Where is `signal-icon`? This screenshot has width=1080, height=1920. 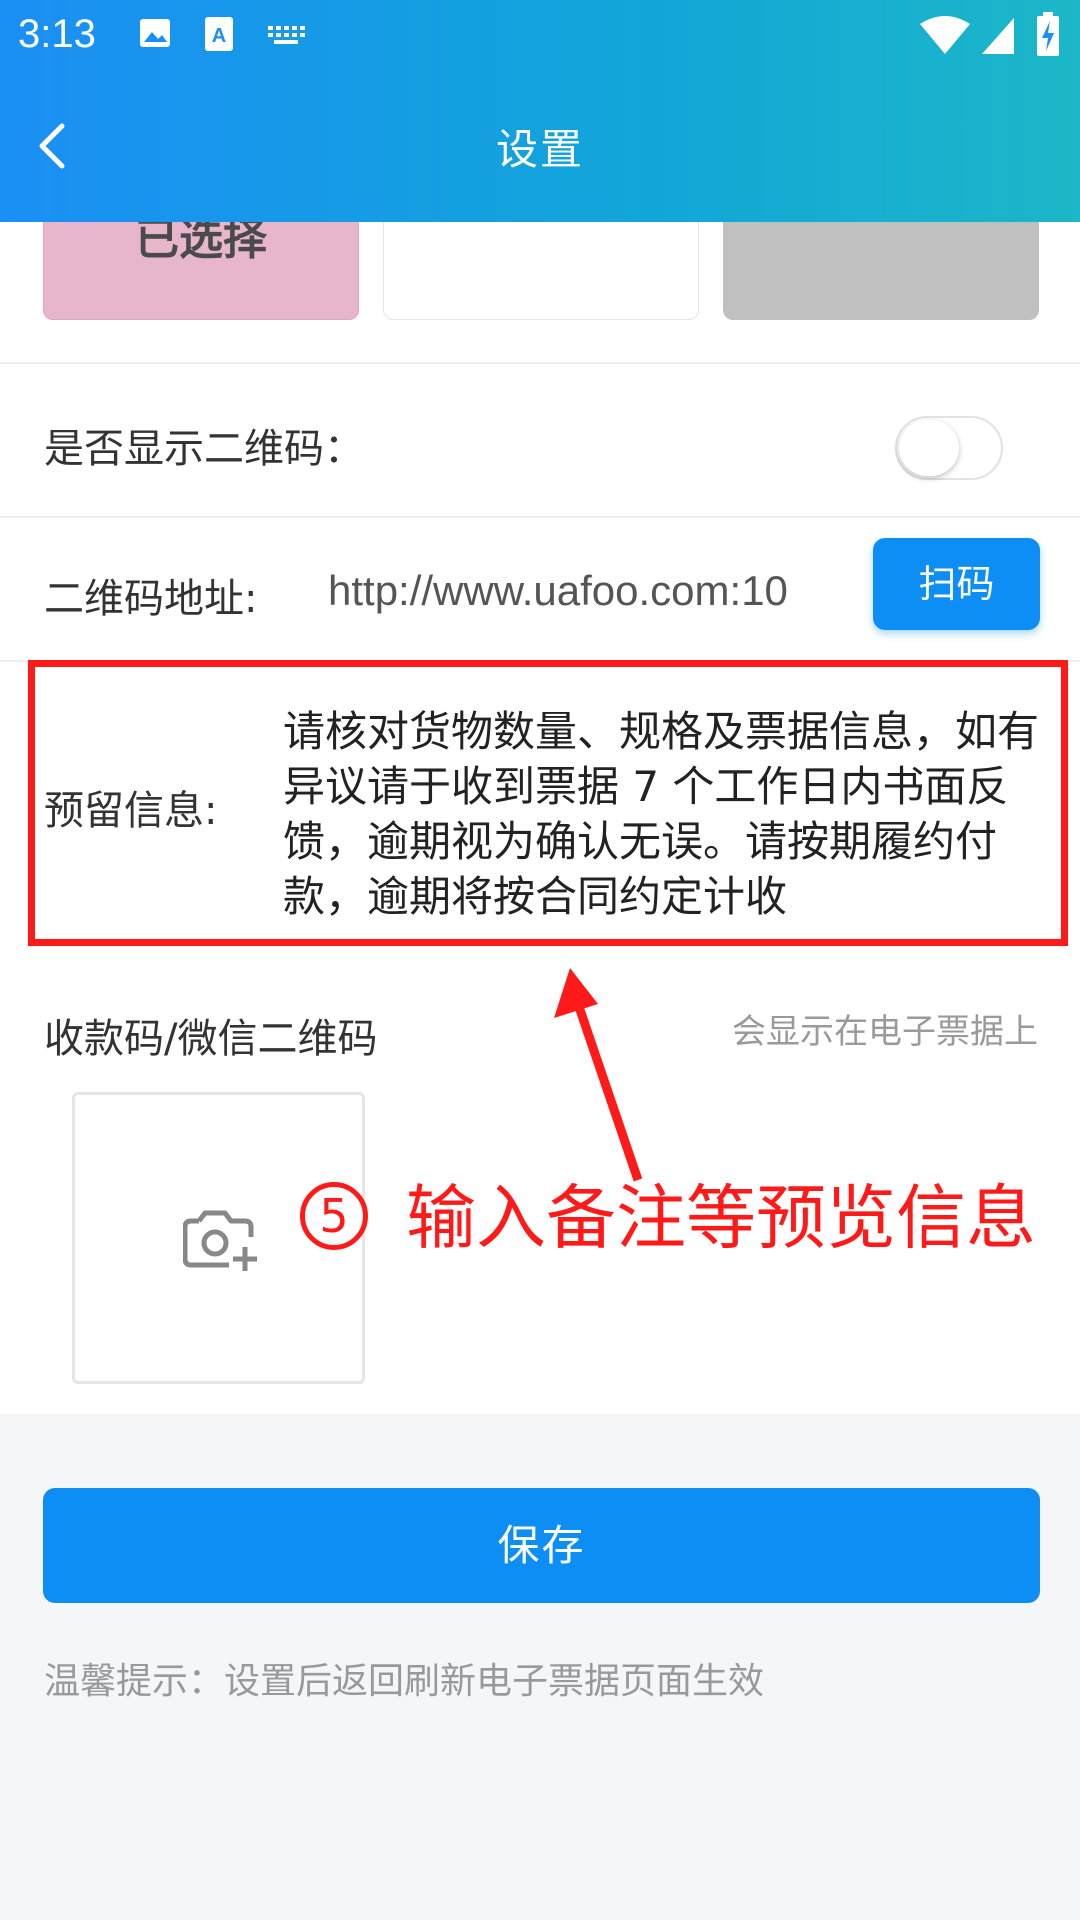 signal-icon is located at coordinates (998, 36).